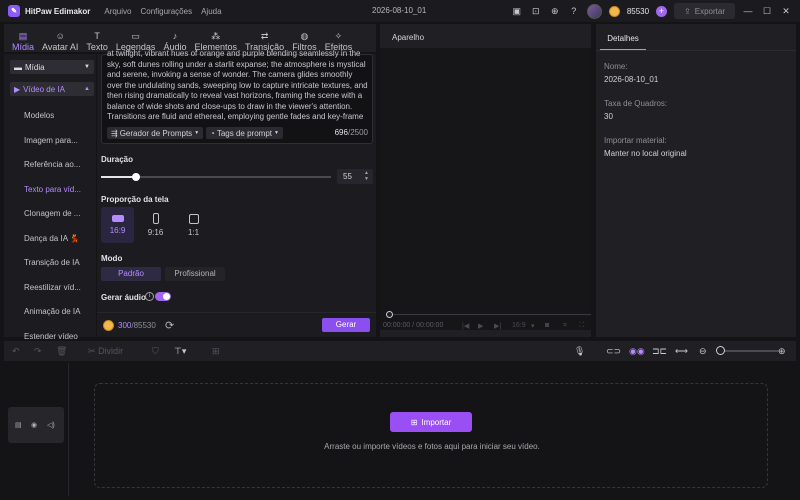  I want to click on redo-icon: ↷, so click(38, 351).